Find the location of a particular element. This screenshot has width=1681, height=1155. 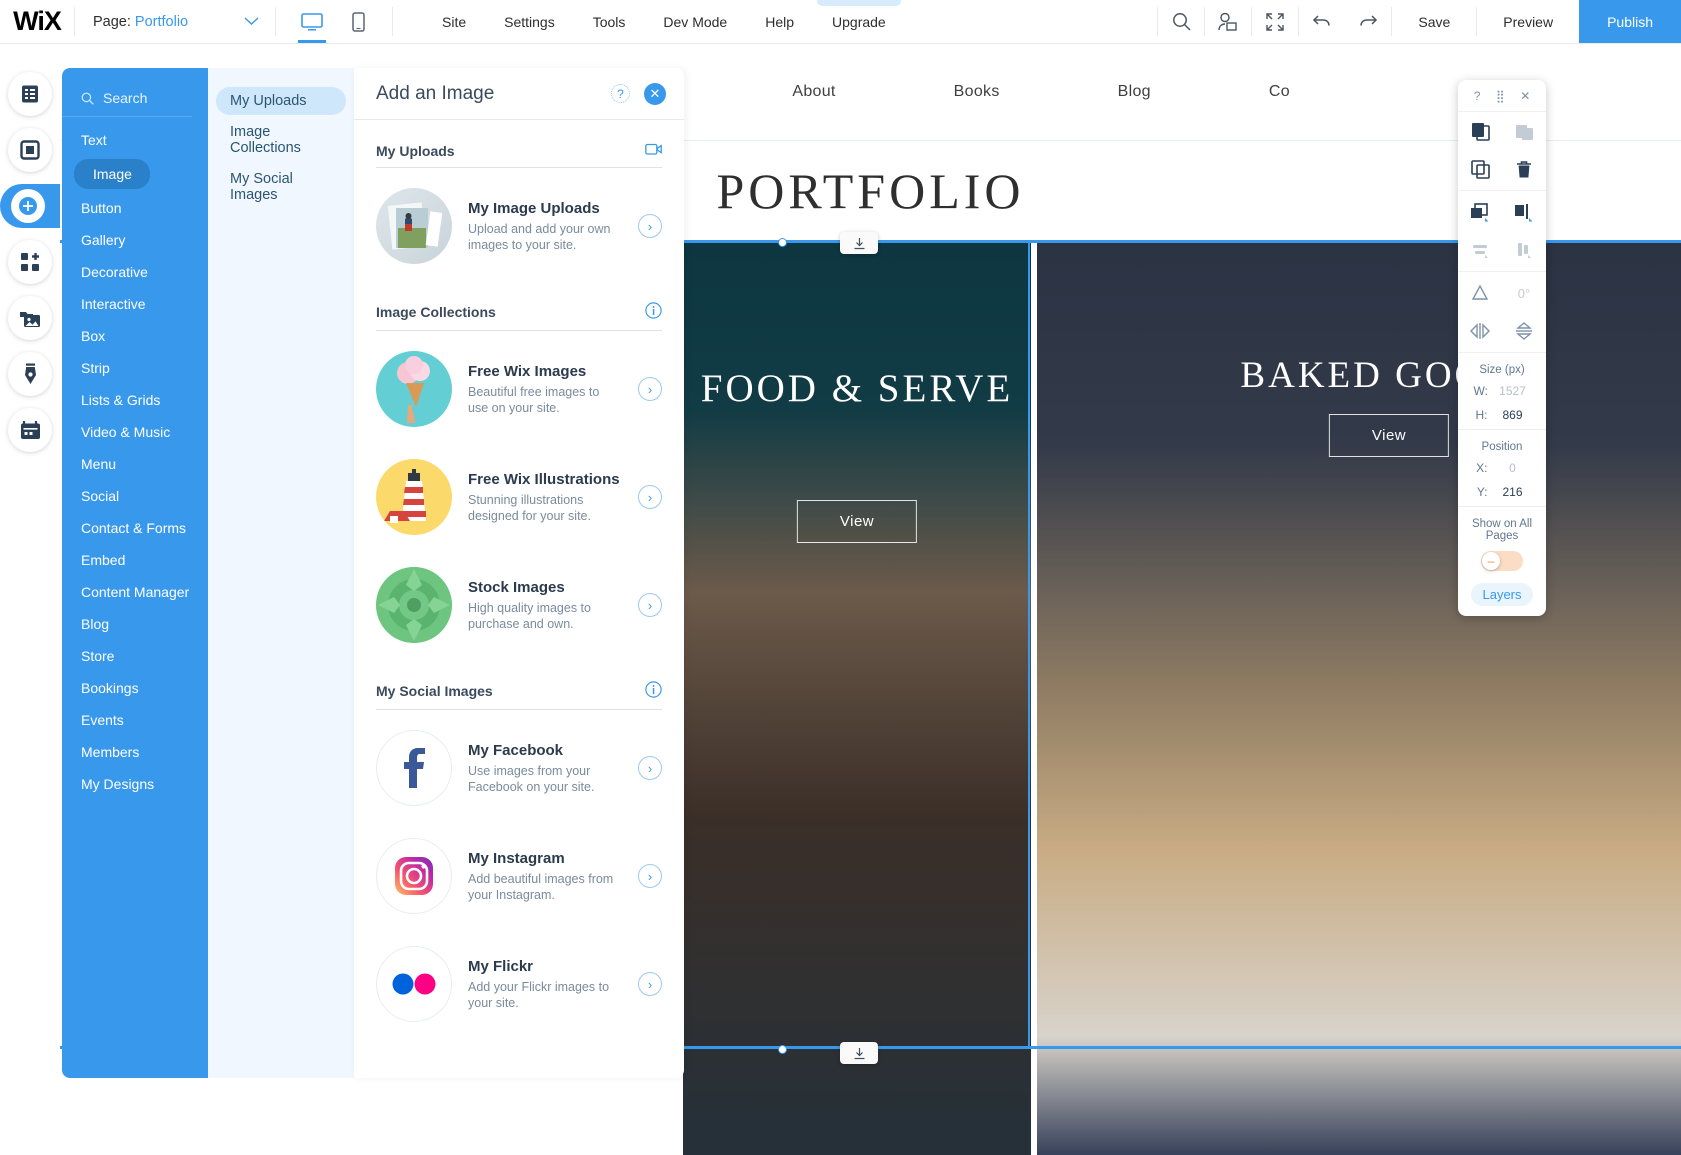

show-on-all-pages-toggle is located at coordinates (1502, 561).